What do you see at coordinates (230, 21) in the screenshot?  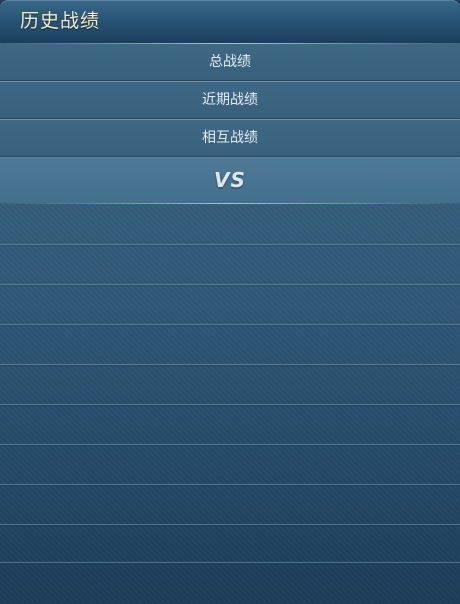 I see `panel-header: 历史战绩` at bounding box center [230, 21].